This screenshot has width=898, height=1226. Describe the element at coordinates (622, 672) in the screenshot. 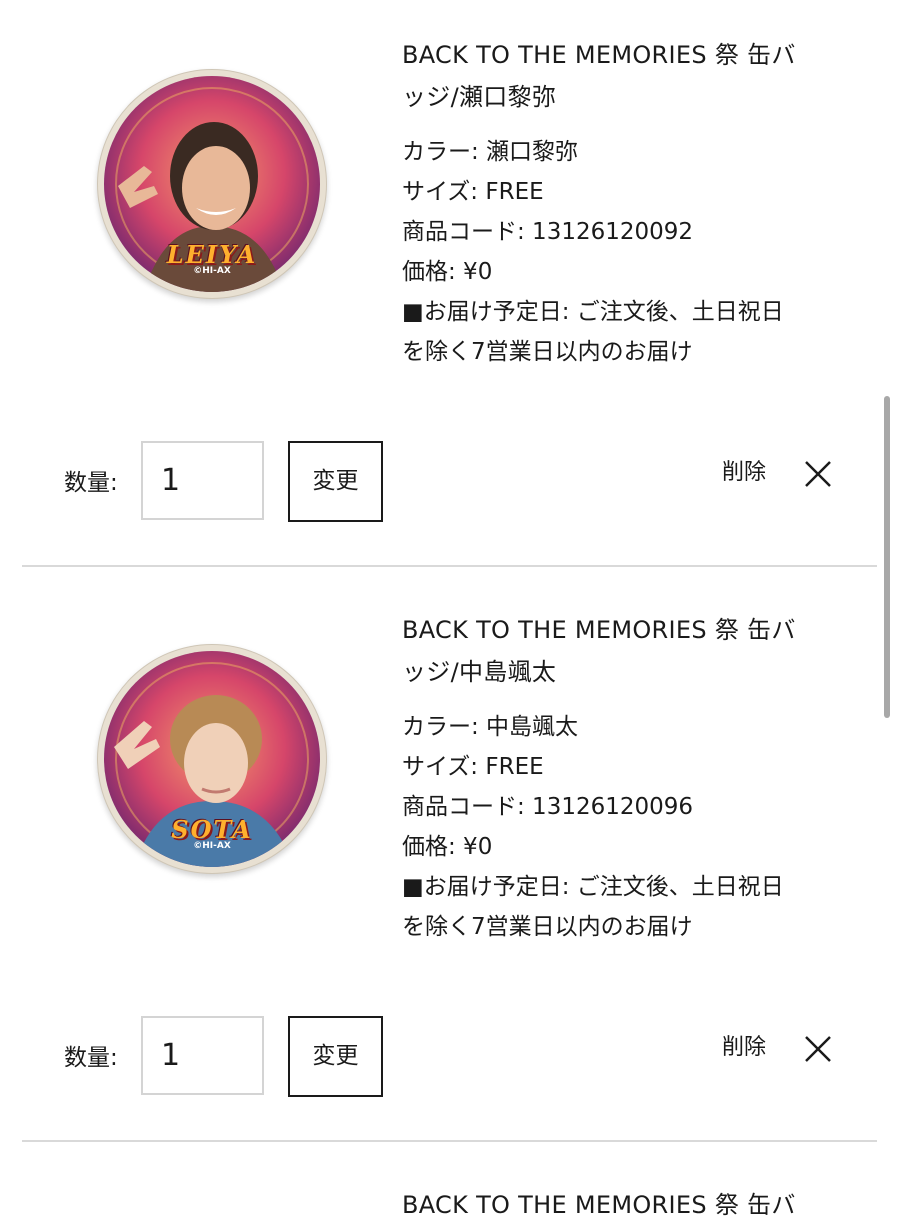

I see `product-title-line: ッジ/中島颯太` at that location.